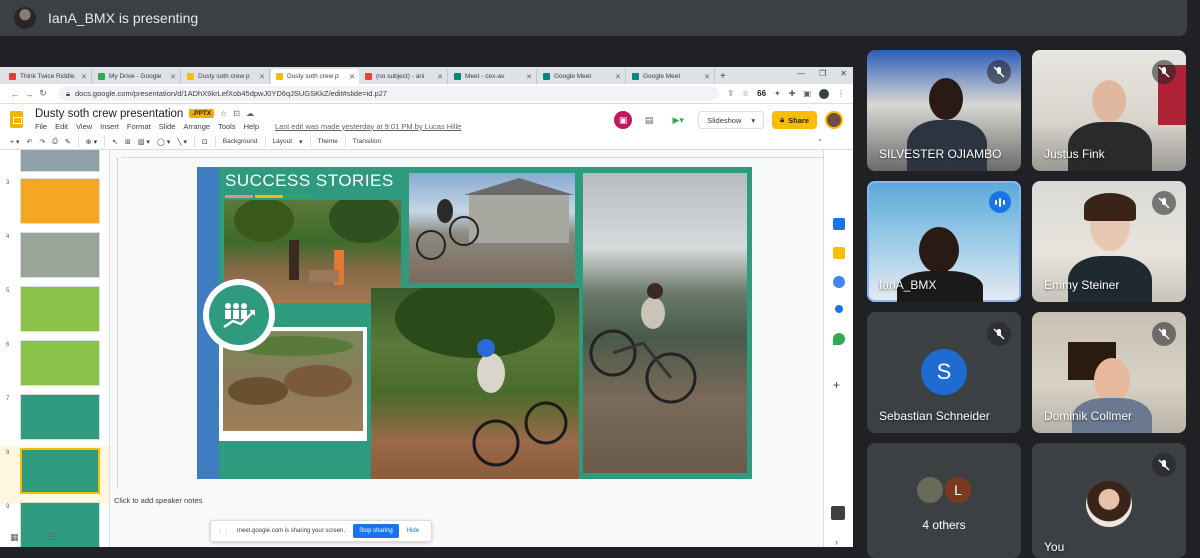 This screenshot has width=1200, height=558. Describe the element at coordinates (836, 542) in the screenshot. I see `chevron-right-icon: ›` at that location.